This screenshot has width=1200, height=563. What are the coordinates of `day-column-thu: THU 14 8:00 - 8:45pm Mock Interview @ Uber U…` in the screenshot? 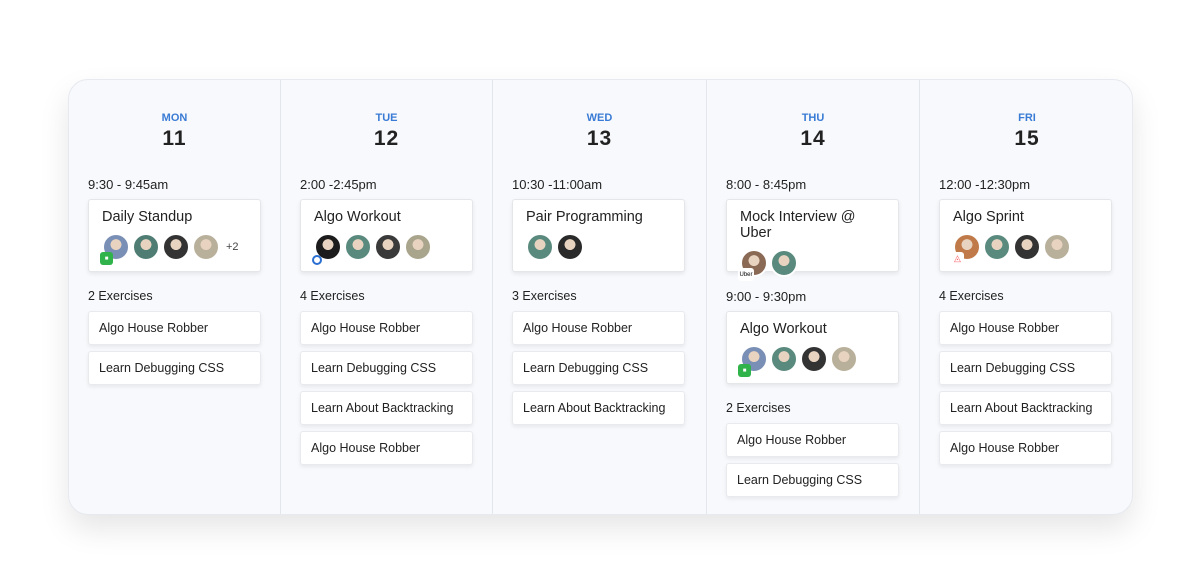 It's located at (813, 297).